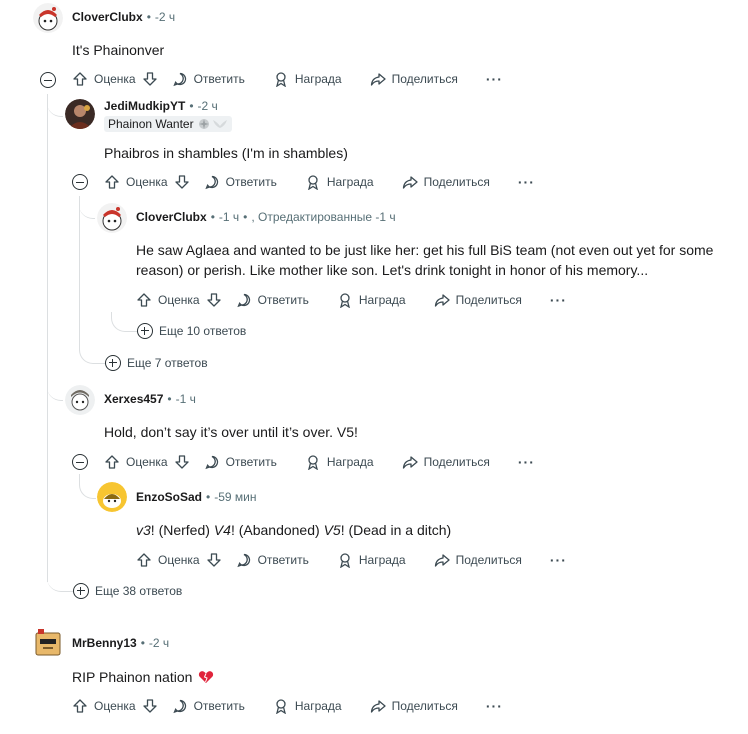 This screenshot has width=748, height=734. What do you see at coordinates (118, 50) in the screenshot?
I see `comment-body: It's Phainonver` at bounding box center [118, 50].